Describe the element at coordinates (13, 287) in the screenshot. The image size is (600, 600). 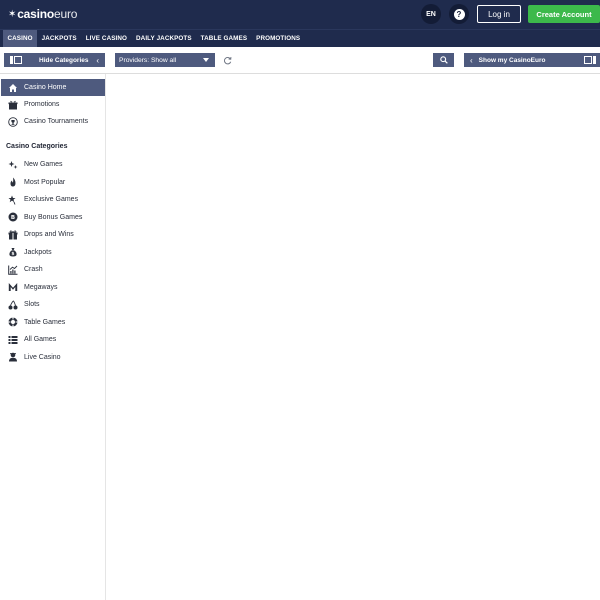
I see `megaways-icon` at that location.